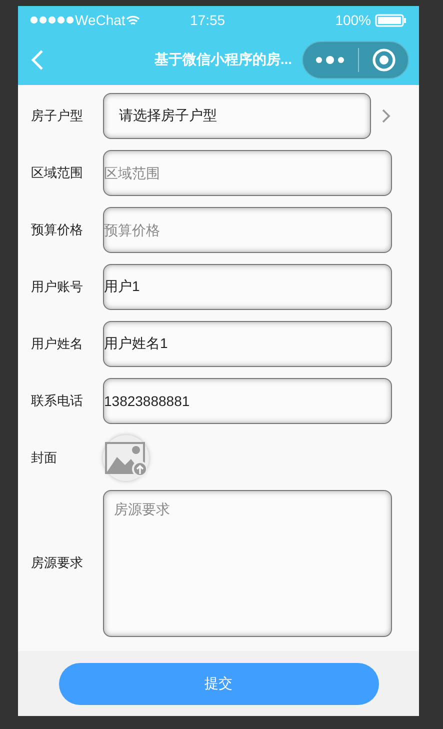 This screenshot has width=443, height=729. What do you see at coordinates (330, 59) in the screenshot?
I see `more-icon` at bounding box center [330, 59].